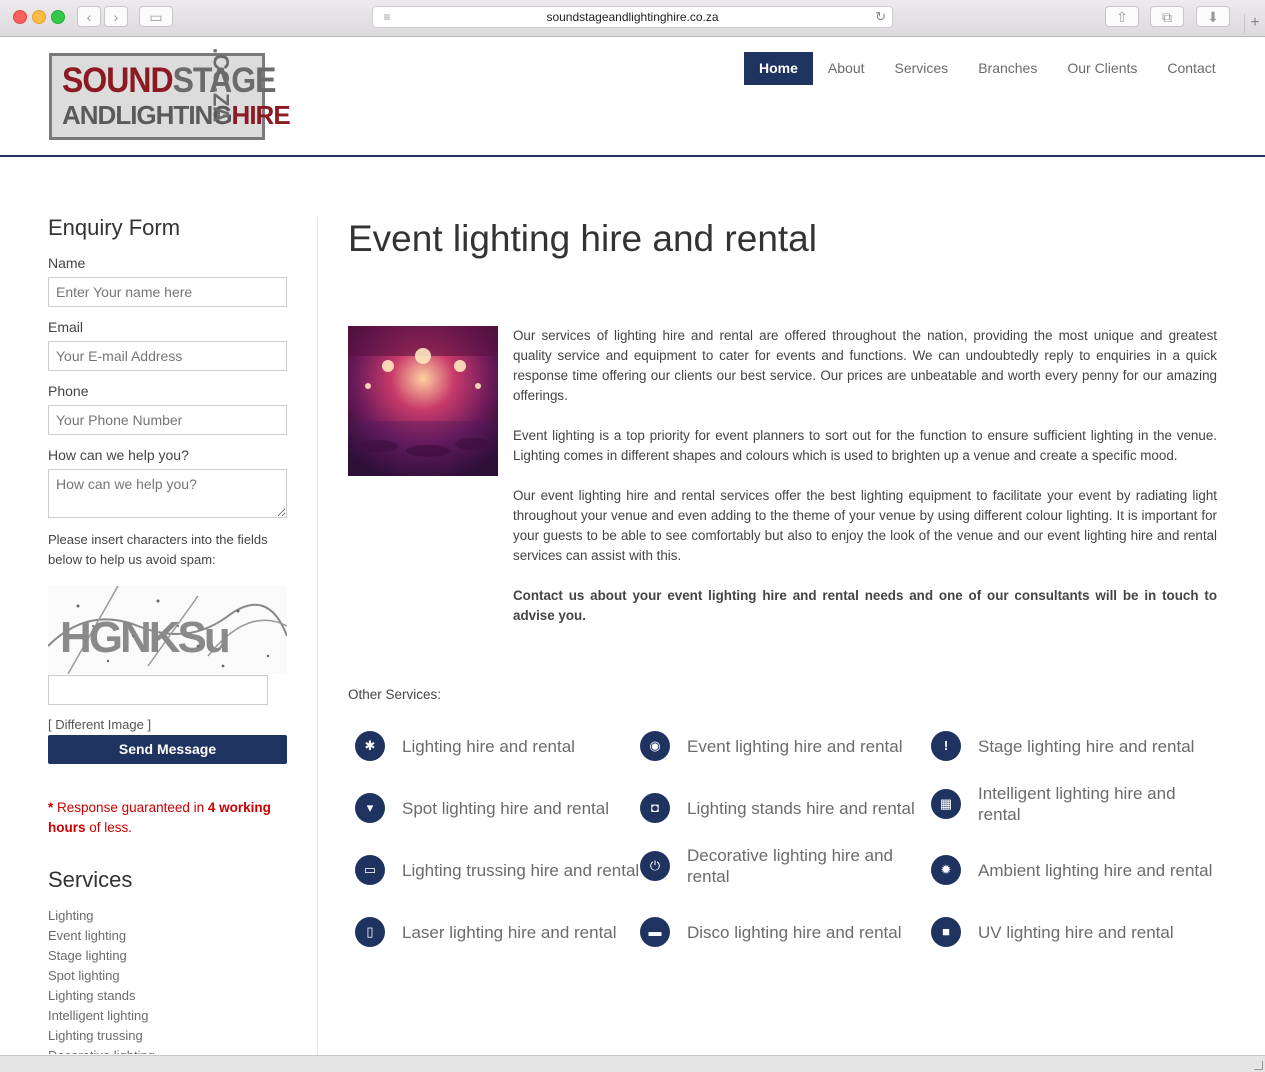 This screenshot has width=1265, height=1072. I want to click on captcha-image: HGNKSu, so click(167, 630).